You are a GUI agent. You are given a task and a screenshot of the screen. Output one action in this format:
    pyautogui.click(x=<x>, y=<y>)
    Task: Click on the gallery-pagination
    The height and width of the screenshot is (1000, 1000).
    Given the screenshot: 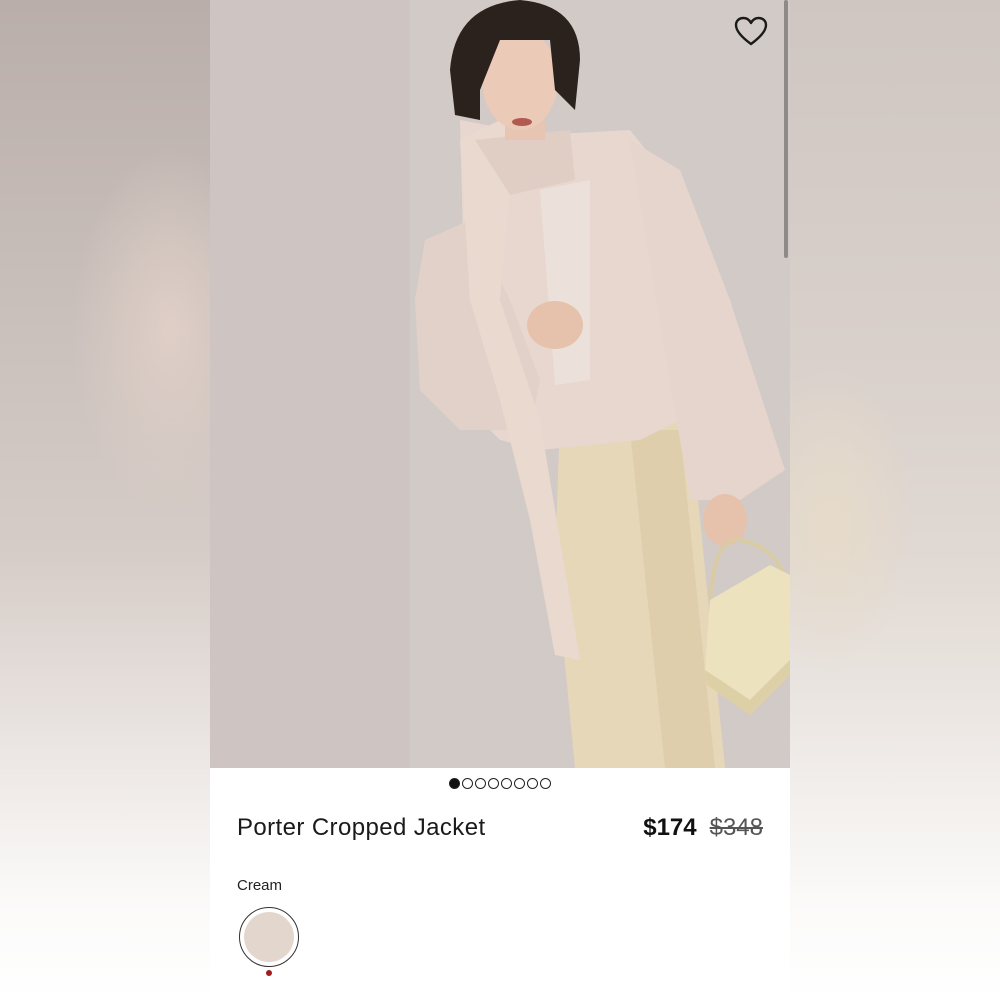 What is the action you would take?
    pyautogui.click(x=500, y=783)
    